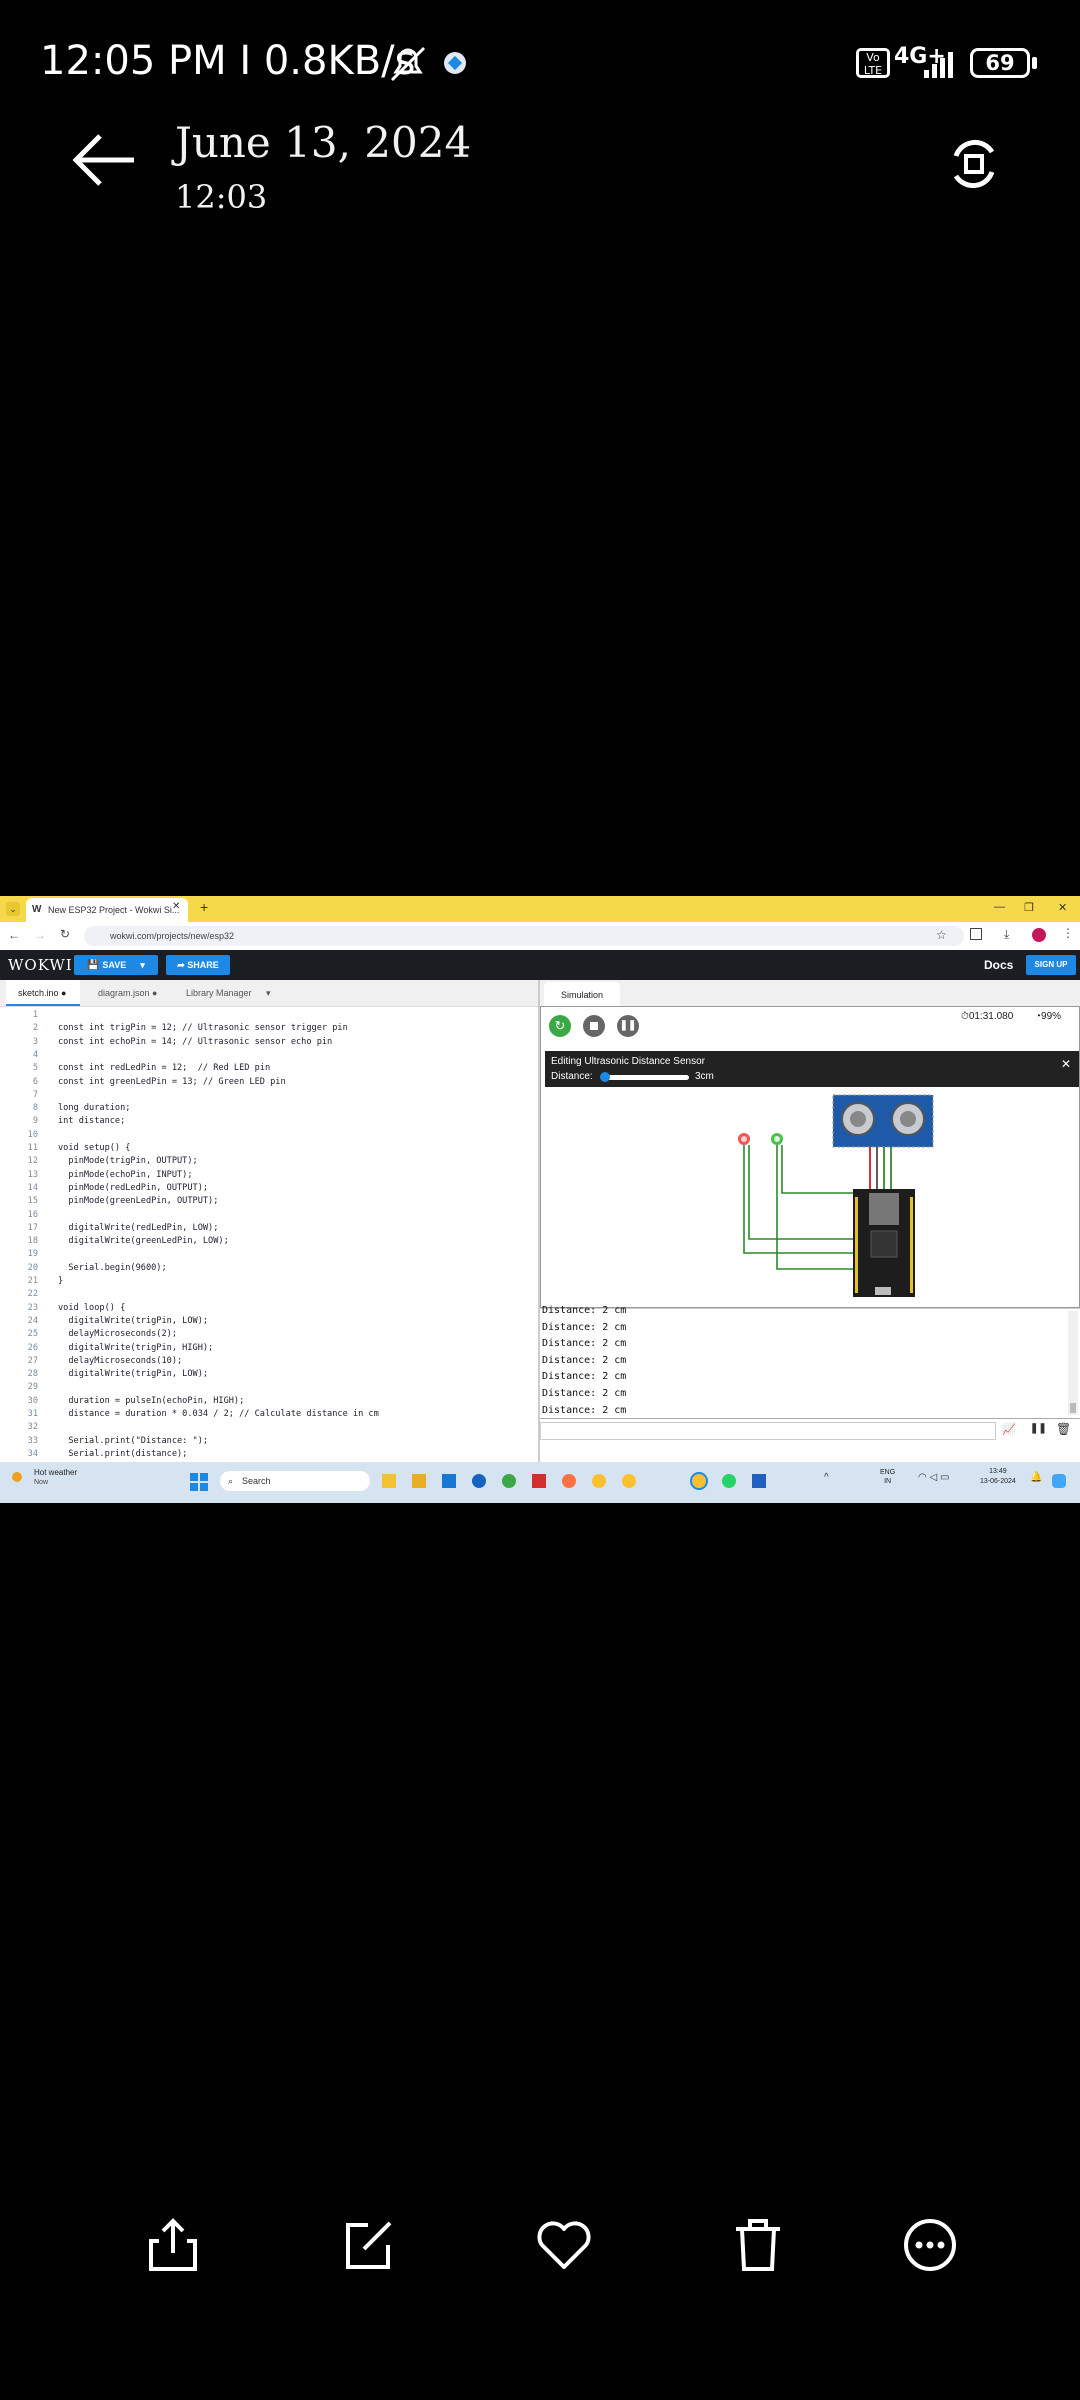 The width and height of the screenshot is (1080, 2400). Describe the element at coordinates (40, 965) in the screenshot. I see `wokwi-logo: WOKWI` at that location.